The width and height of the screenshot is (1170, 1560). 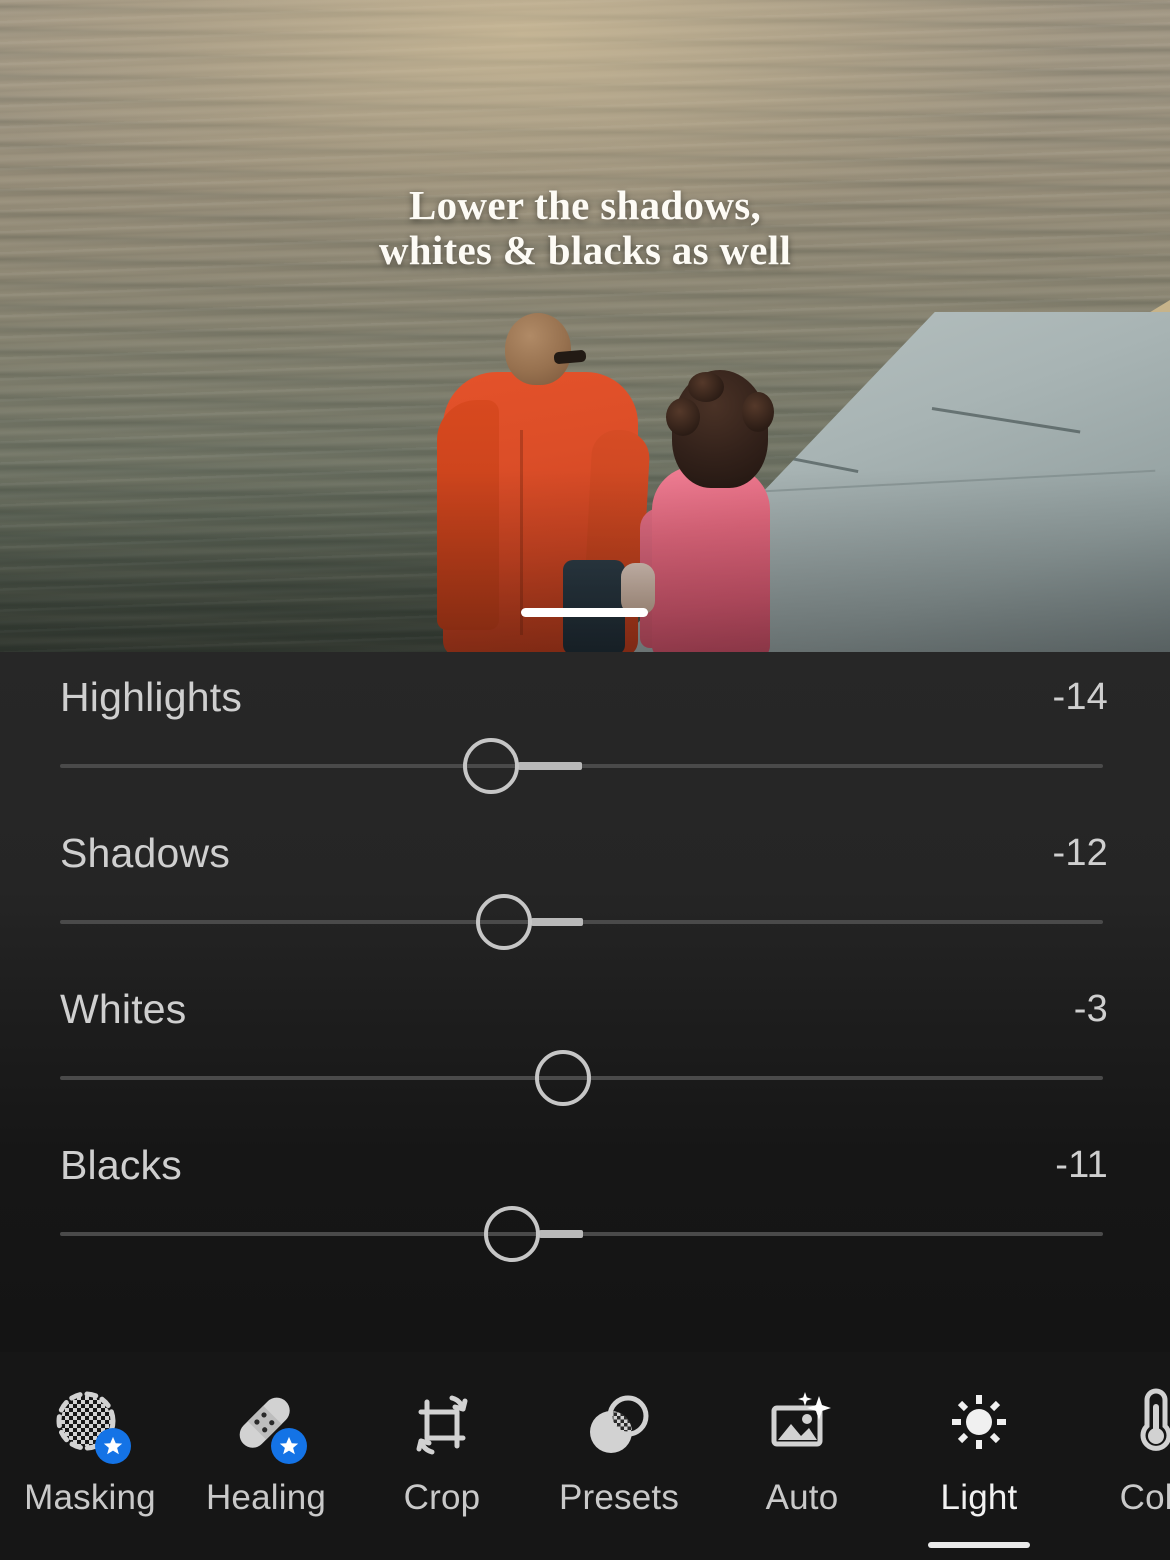 I want to click on slider-fill-highlights, so click(x=550, y=766).